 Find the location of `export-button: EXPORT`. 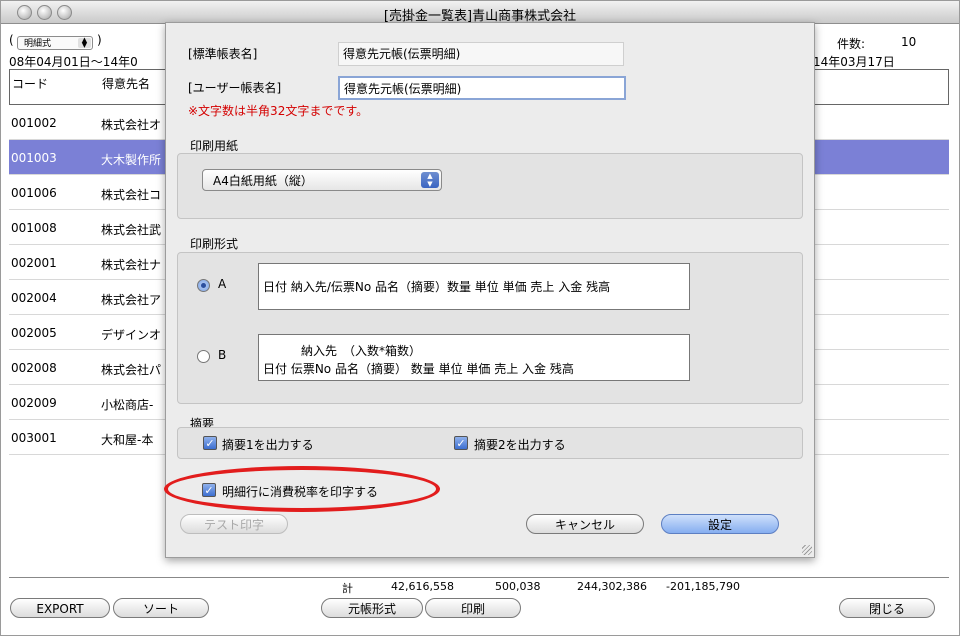

export-button: EXPORT is located at coordinates (60, 608).